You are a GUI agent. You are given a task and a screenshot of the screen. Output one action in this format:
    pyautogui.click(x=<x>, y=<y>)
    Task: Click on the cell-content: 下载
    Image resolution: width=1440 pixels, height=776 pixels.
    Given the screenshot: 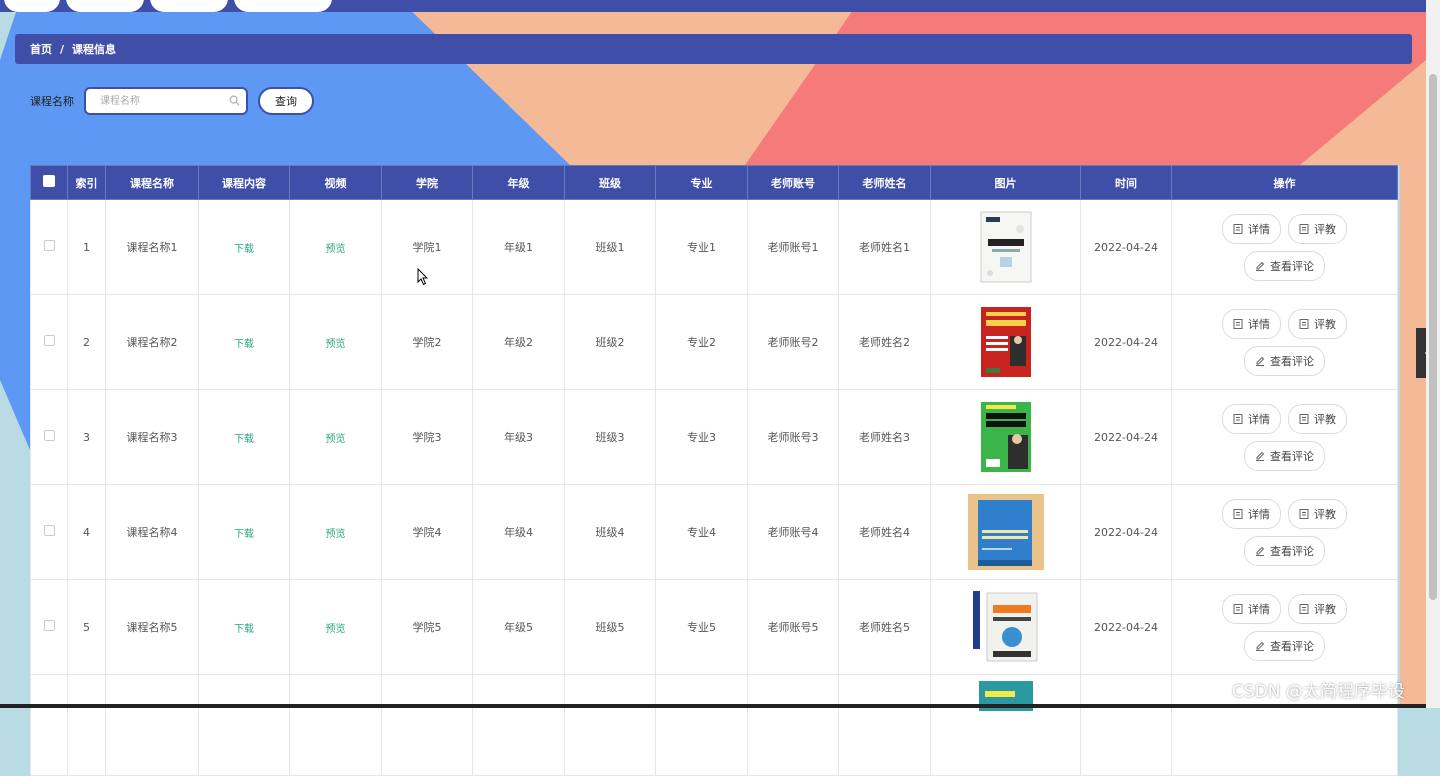 What is the action you would take?
    pyautogui.click(x=244, y=342)
    